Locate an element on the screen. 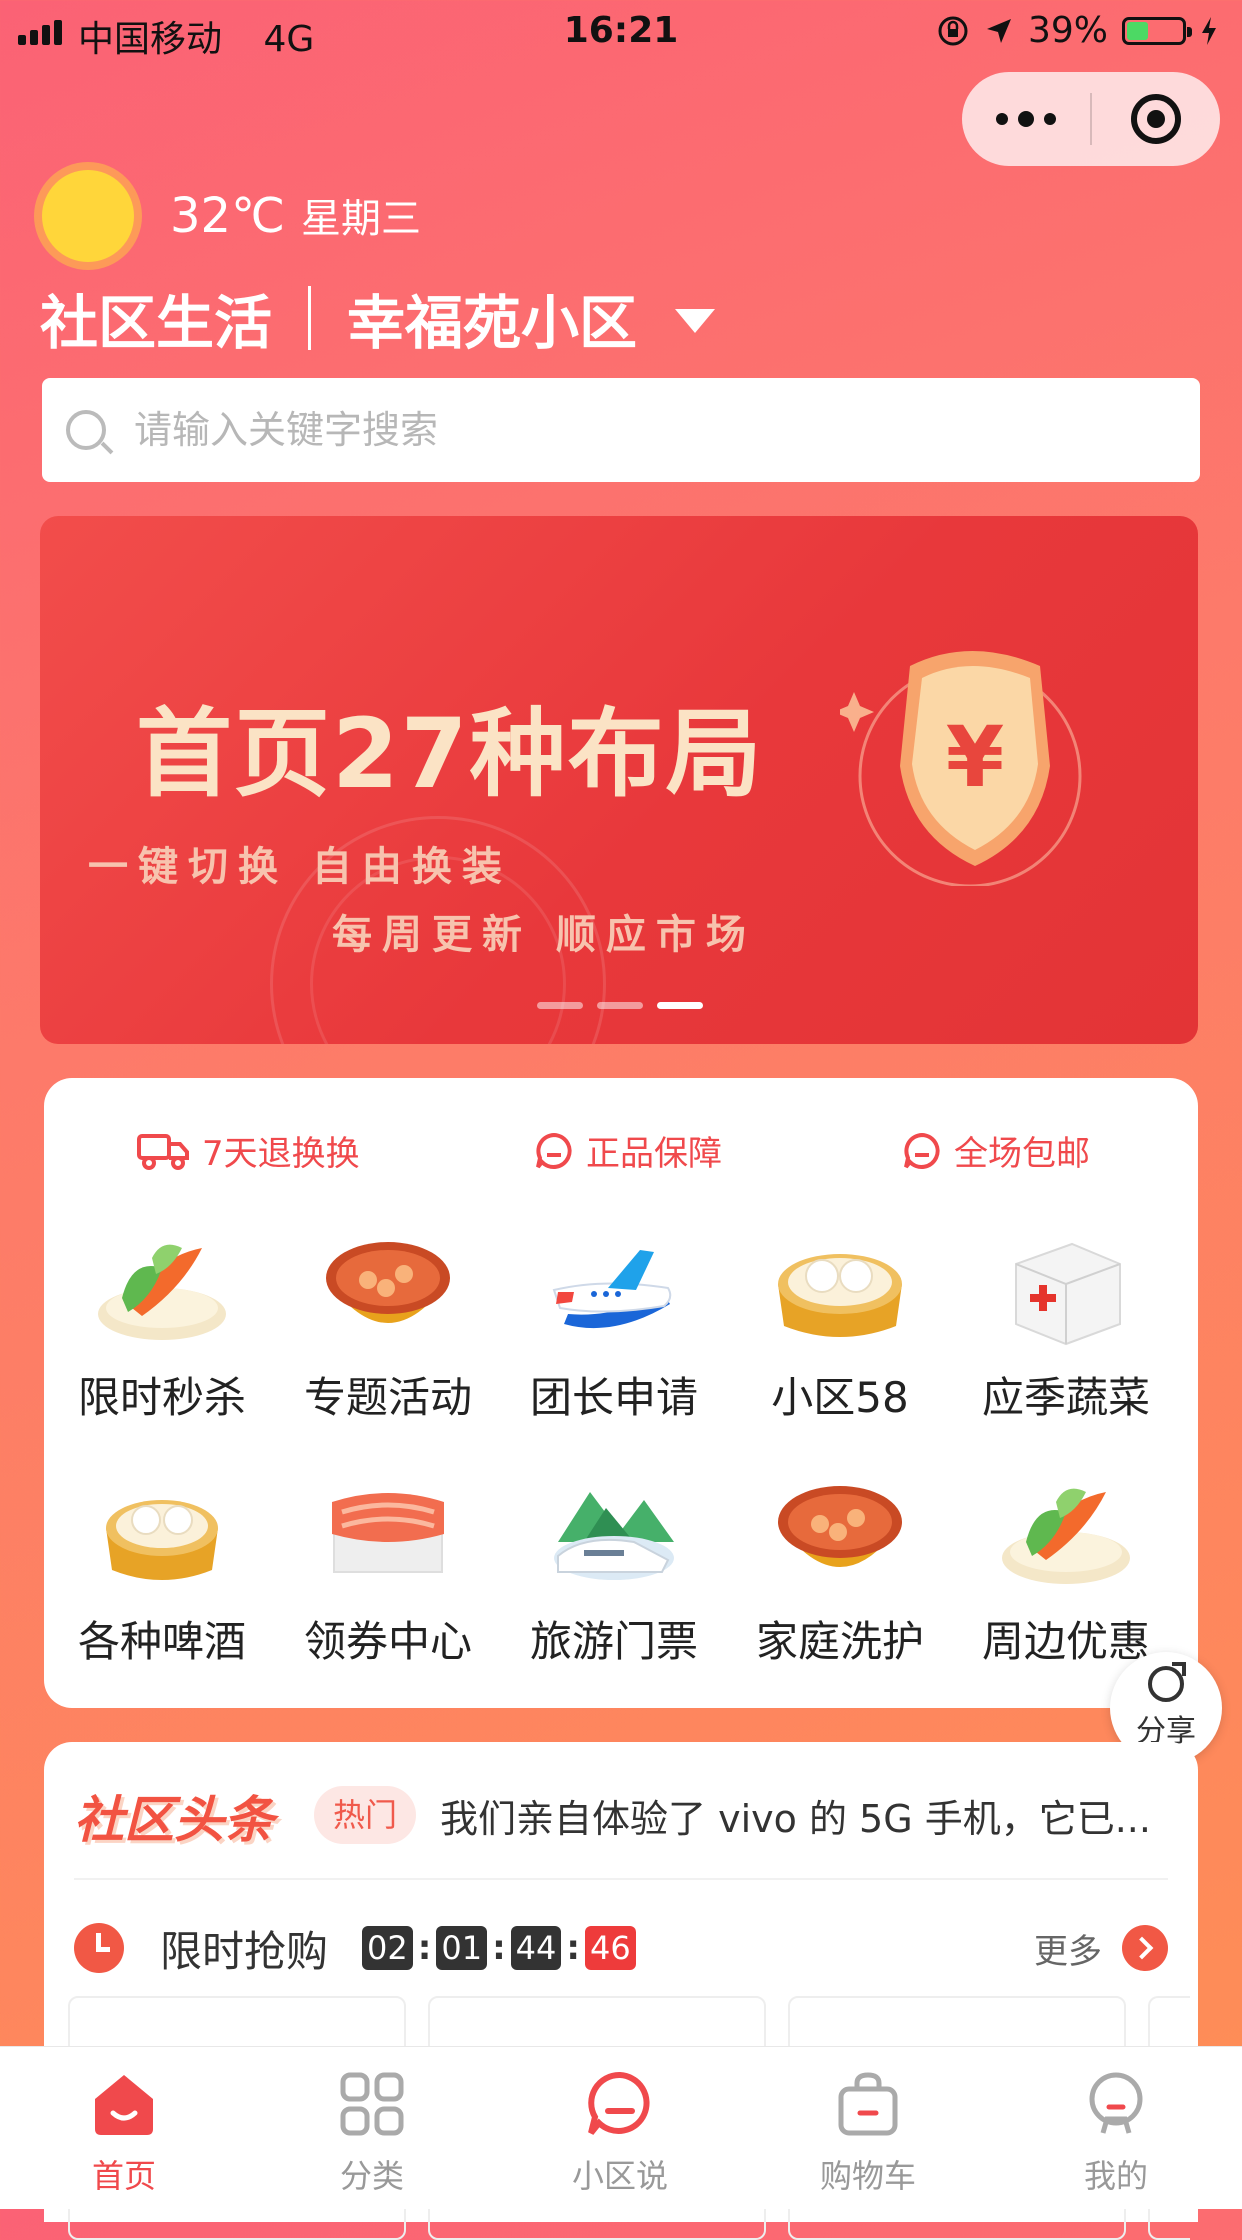 The width and height of the screenshot is (1242, 2240). user-icon is located at coordinates (1116, 2104).